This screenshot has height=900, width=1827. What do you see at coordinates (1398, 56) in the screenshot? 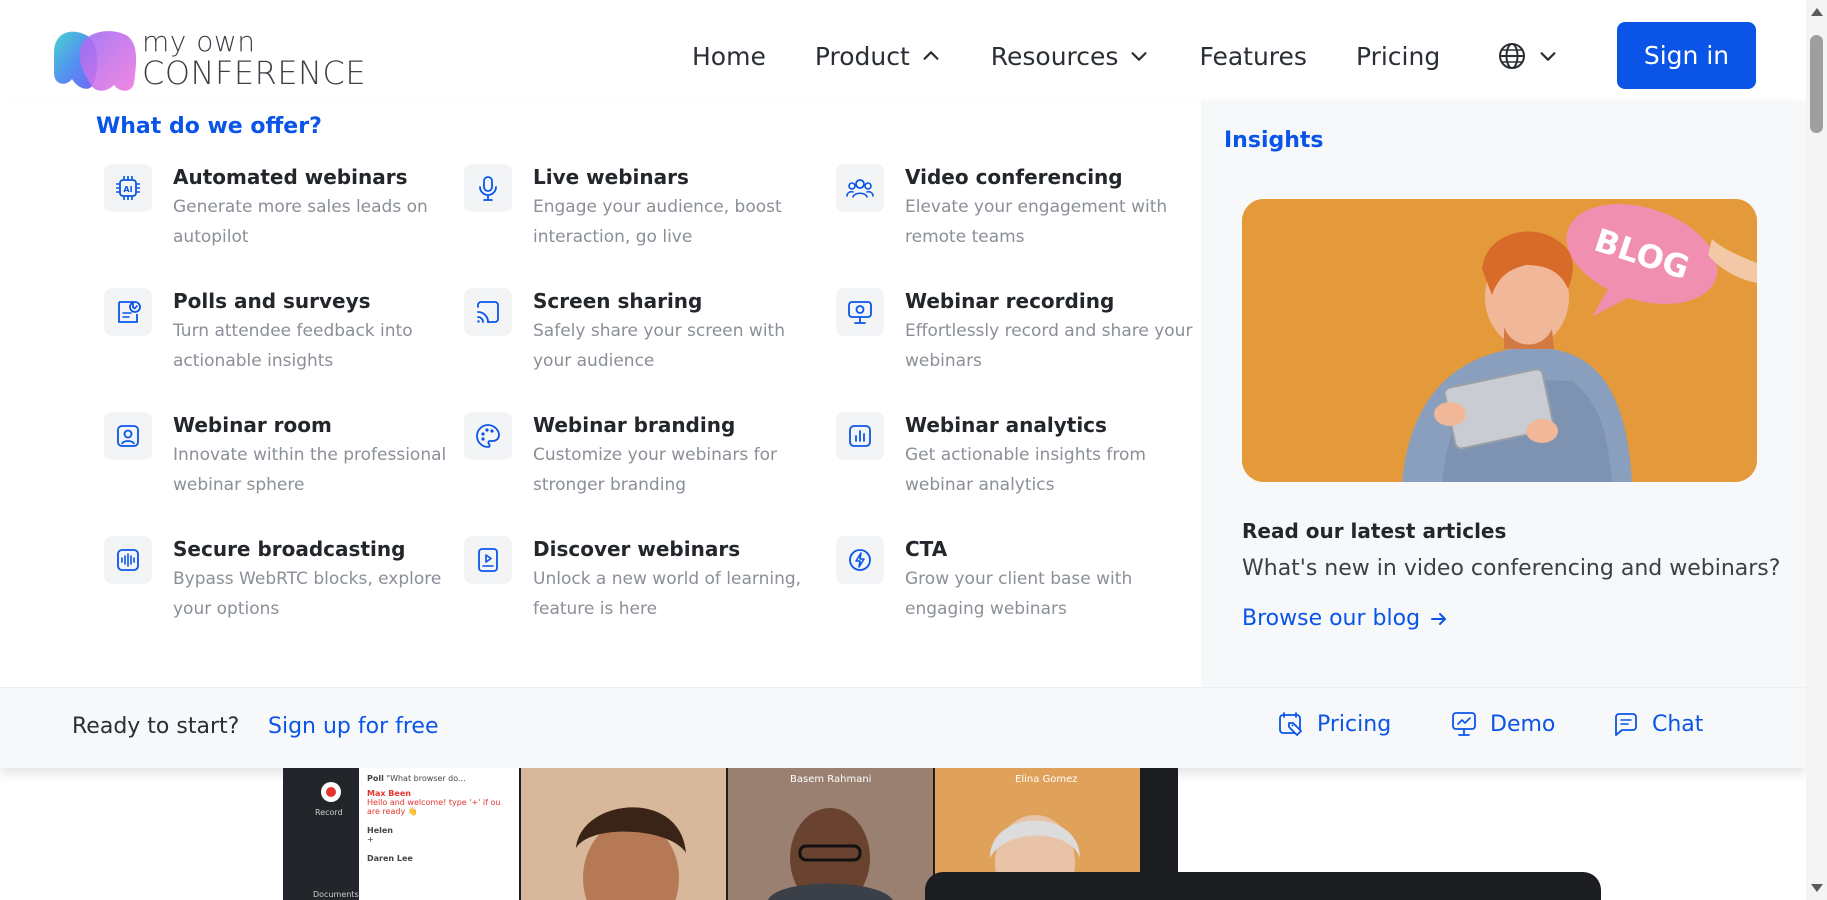
I see `nav-pricing: Pricing` at bounding box center [1398, 56].